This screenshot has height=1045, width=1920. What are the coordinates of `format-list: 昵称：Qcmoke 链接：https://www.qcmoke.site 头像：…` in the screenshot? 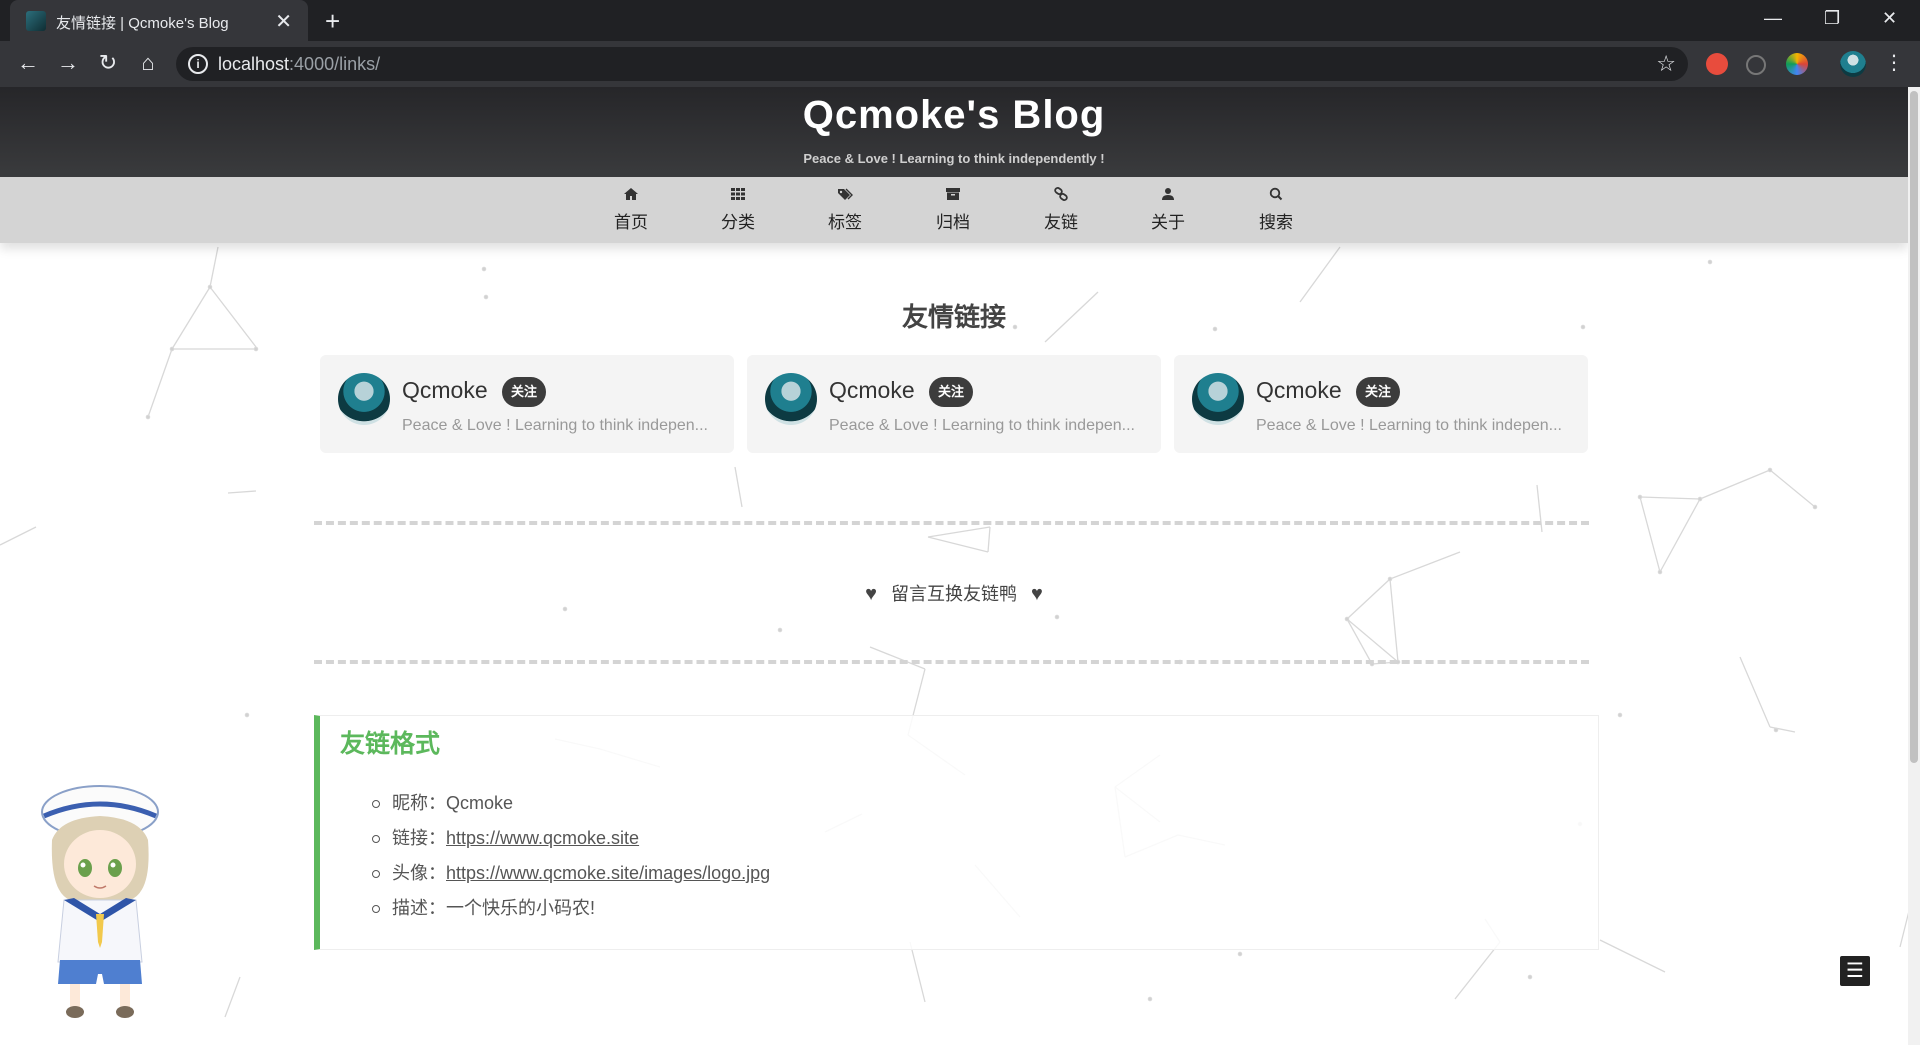 It's located at (571, 856).